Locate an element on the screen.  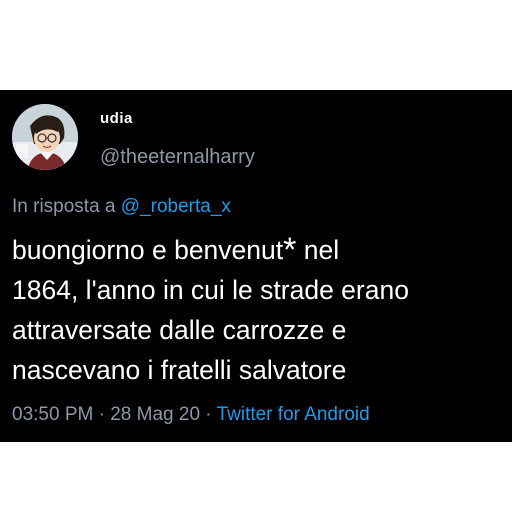
avatar is located at coordinates (45, 137).